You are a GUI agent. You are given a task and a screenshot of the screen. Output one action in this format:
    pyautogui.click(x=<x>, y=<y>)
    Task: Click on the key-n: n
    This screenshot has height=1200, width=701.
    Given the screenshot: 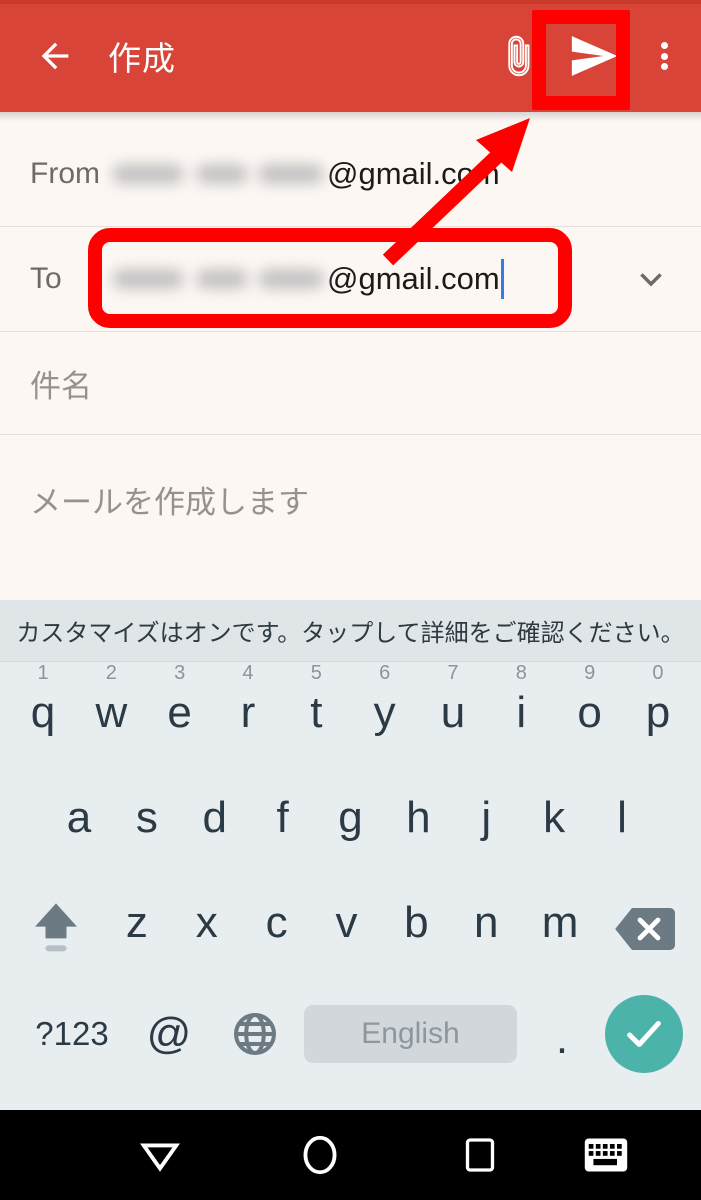 What is the action you would take?
    pyautogui.click(x=486, y=928)
    